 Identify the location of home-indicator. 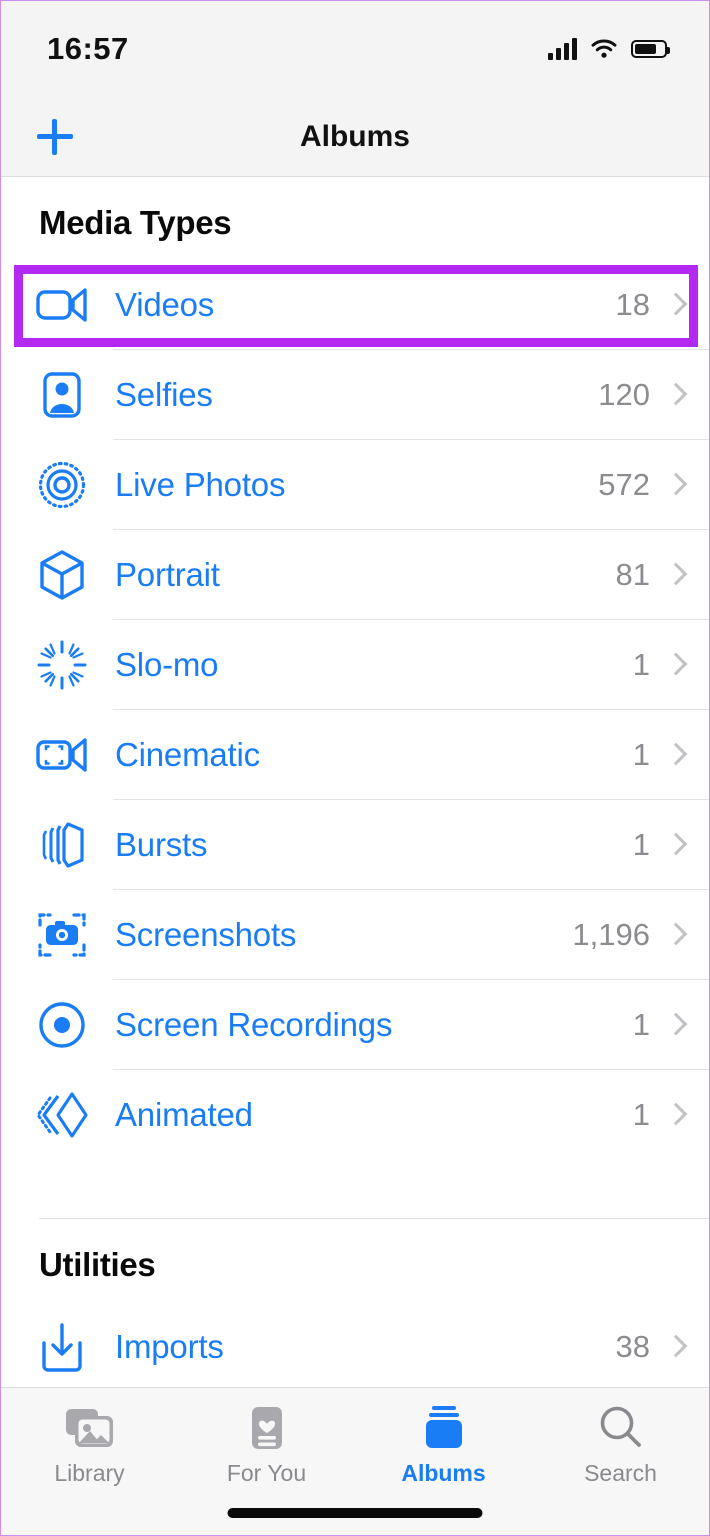
(355, 1513).